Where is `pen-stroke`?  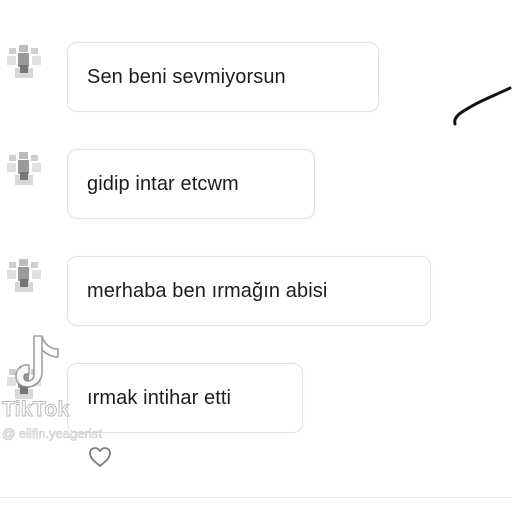 pen-stroke is located at coordinates (480, 108).